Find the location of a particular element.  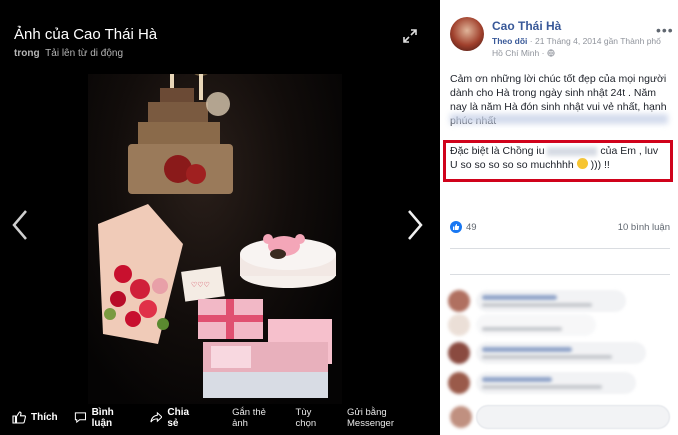

follow-link: Theo dõi is located at coordinates (509, 41).